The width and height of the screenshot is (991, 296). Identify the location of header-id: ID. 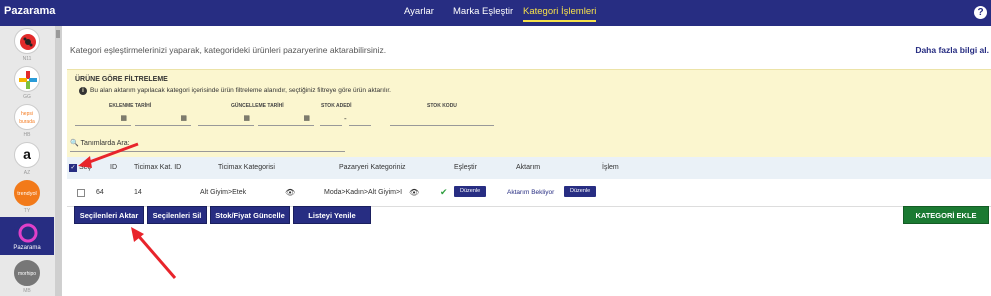
(113, 167).